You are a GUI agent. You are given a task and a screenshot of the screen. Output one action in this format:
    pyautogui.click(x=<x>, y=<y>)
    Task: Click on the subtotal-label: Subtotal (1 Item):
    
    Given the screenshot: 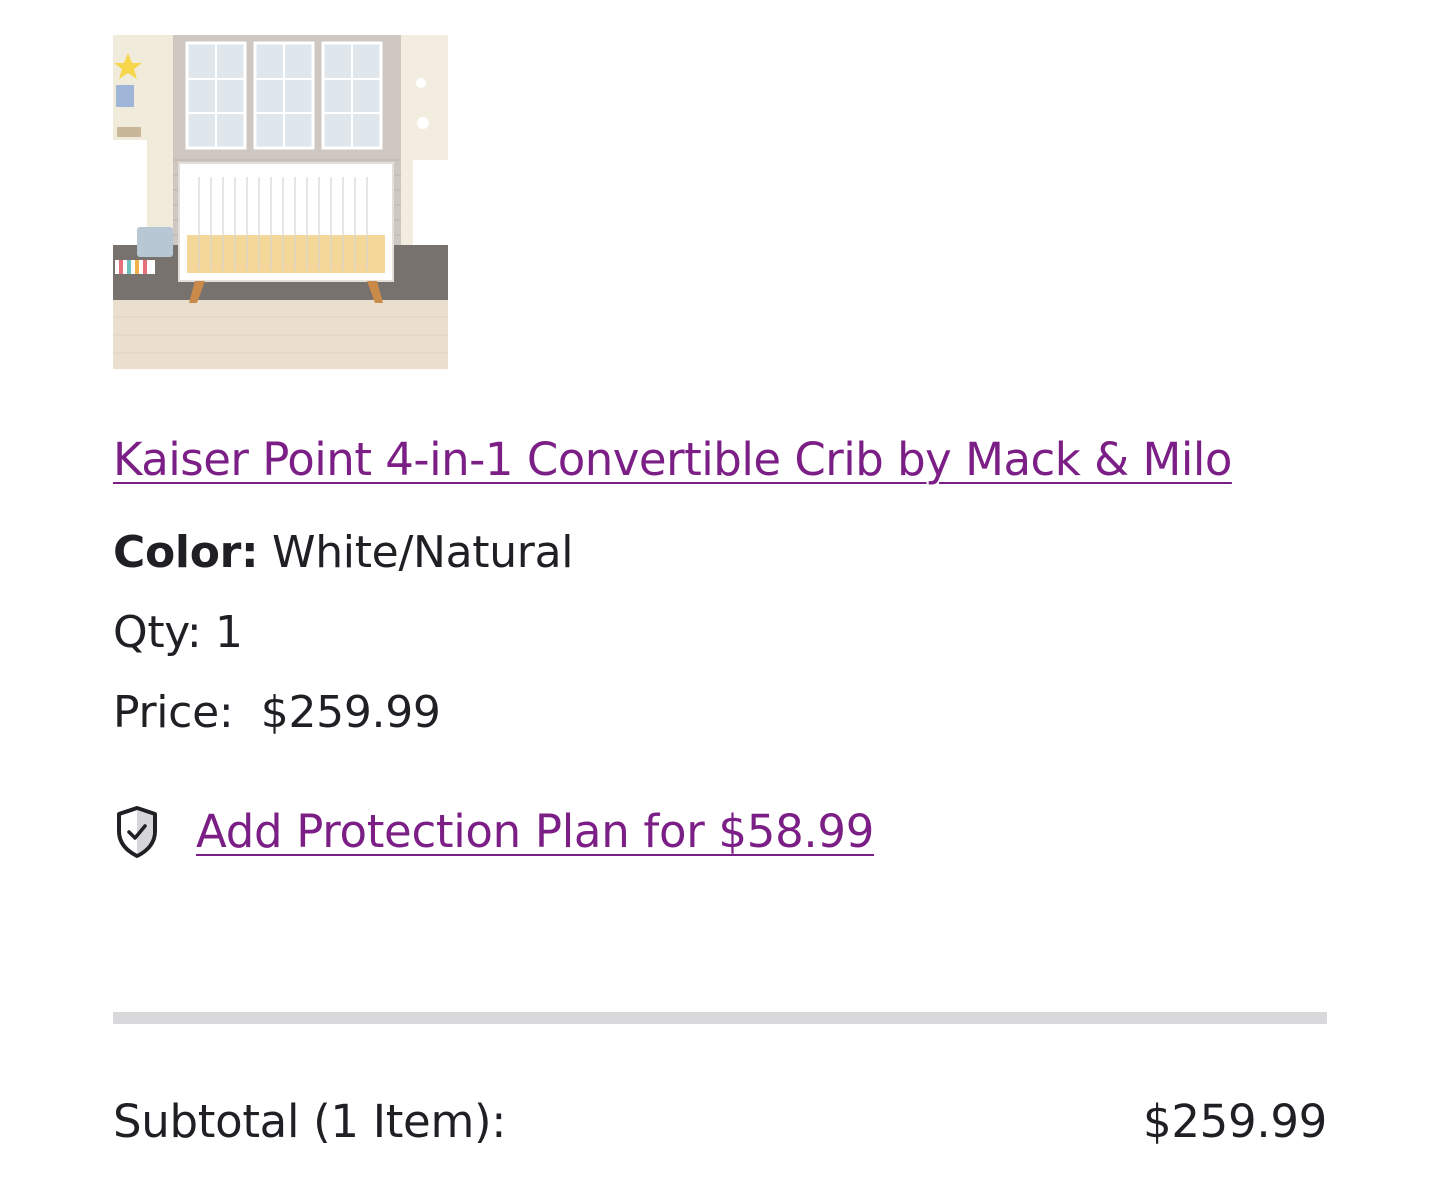 What is the action you would take?
    pyautogui.click(x=310, y=1121)
    